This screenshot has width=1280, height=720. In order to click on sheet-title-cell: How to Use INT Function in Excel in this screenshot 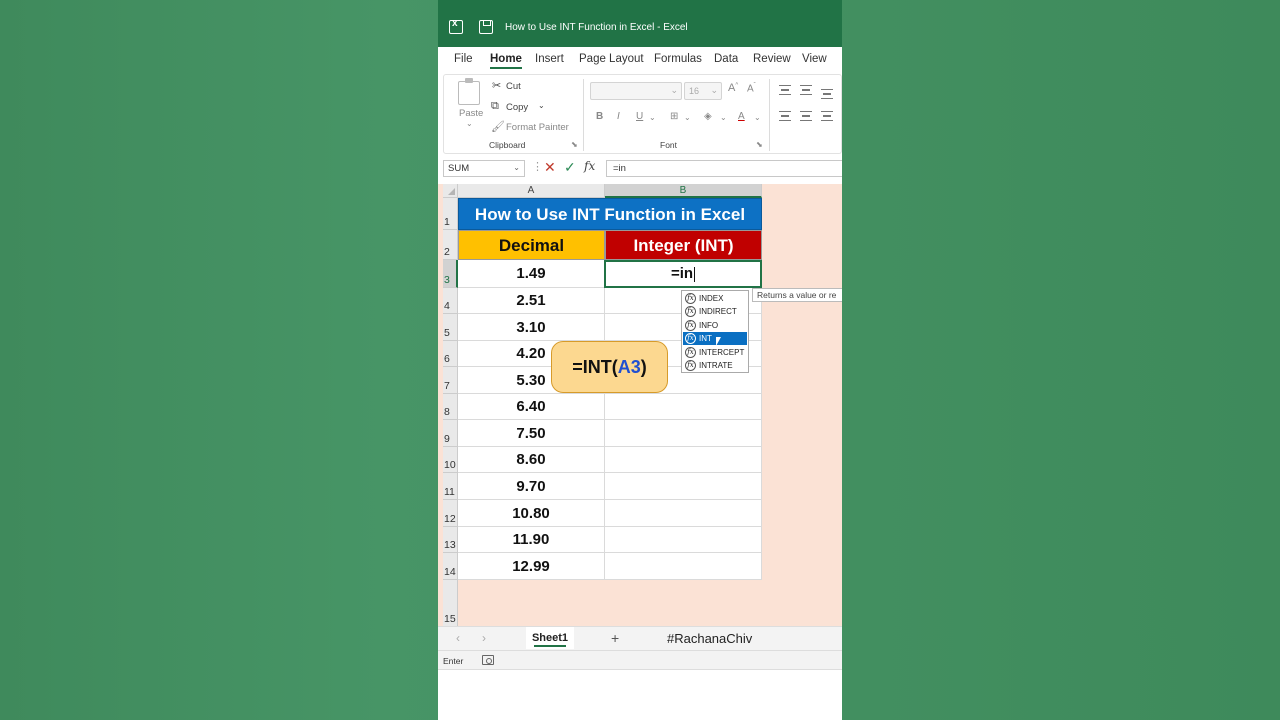, I will do `click(610, 214)`.